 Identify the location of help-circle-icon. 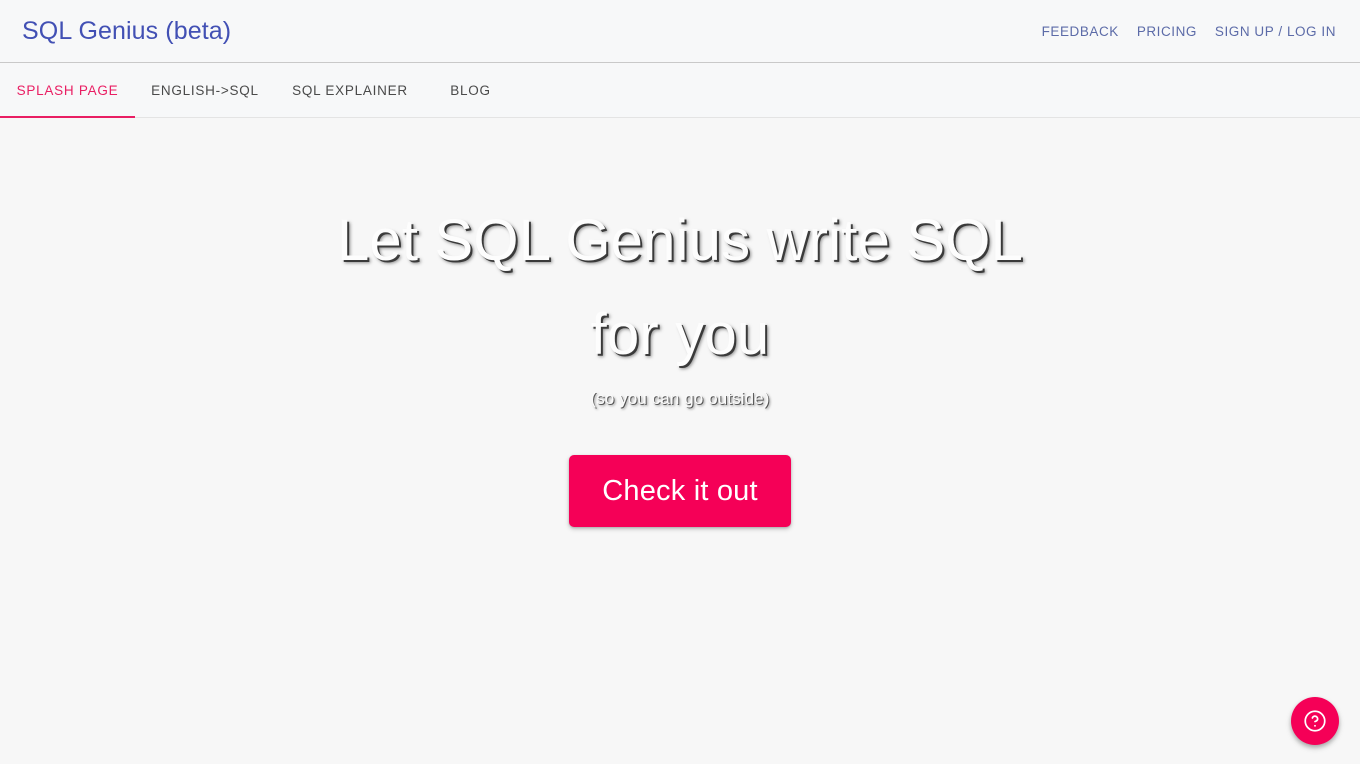
(1315, 721).